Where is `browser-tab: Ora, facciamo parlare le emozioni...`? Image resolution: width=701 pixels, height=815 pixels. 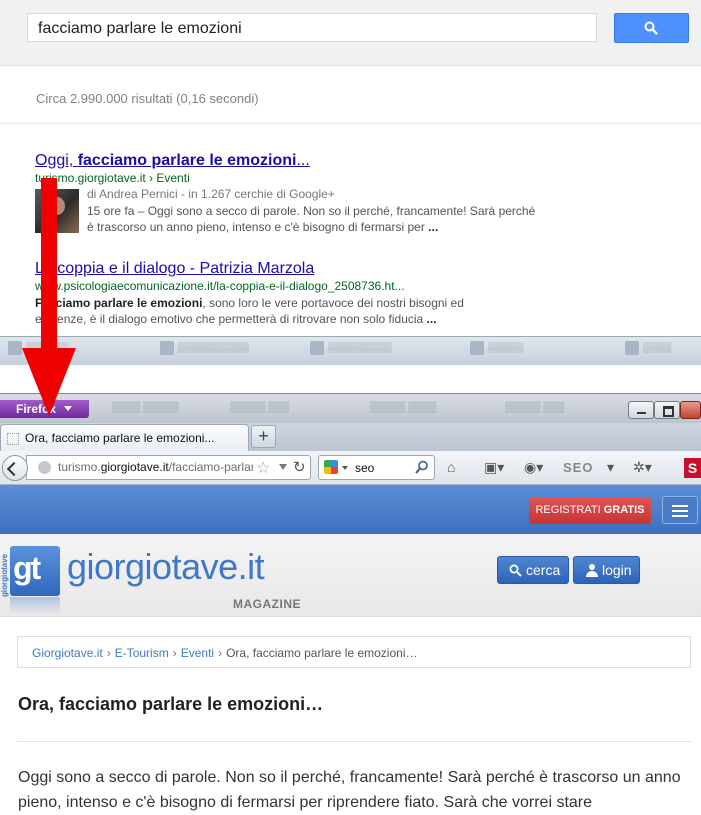
browser-tab: Ora, facciamo parlare le emozioni... is located at coordinates (124, 437).